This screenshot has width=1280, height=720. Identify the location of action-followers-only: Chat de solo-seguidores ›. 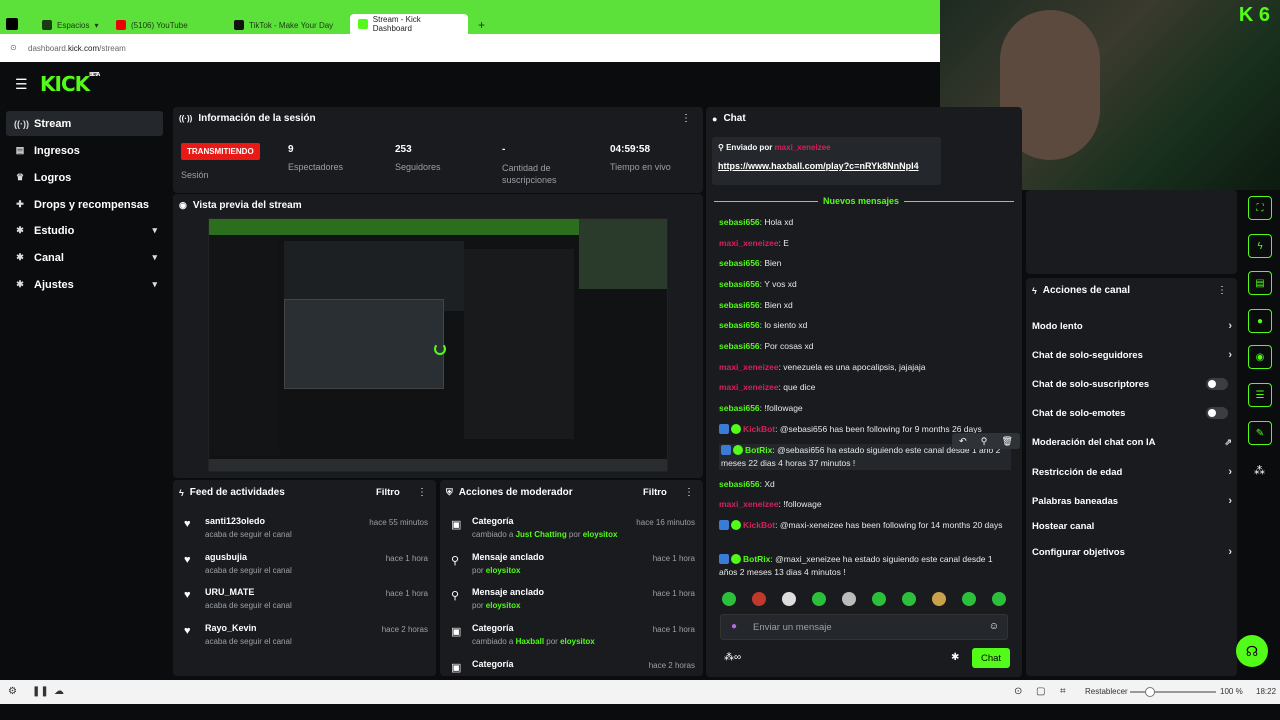
(1132, 355).